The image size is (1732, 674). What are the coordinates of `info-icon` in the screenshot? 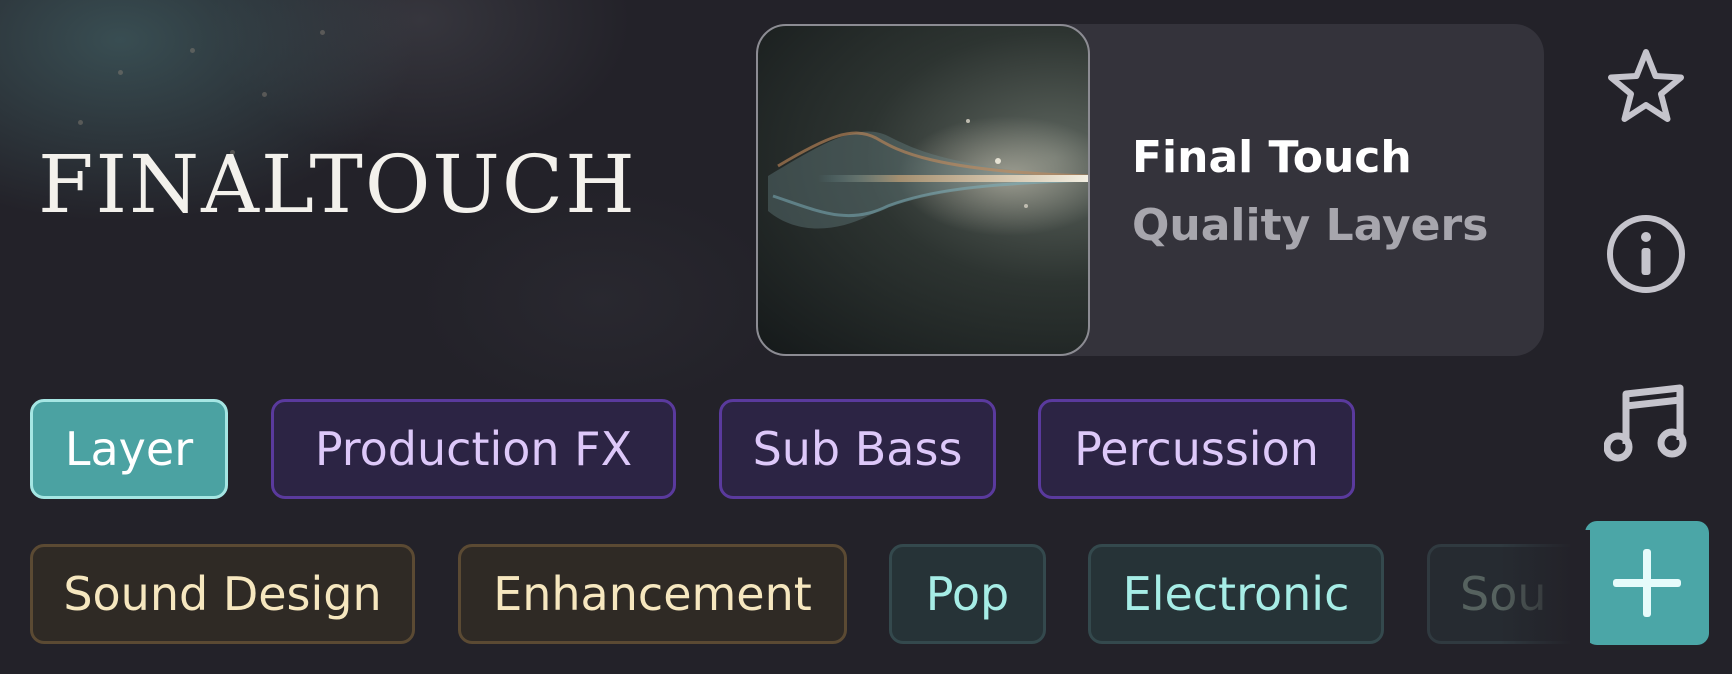 It's located at (1646, 254).